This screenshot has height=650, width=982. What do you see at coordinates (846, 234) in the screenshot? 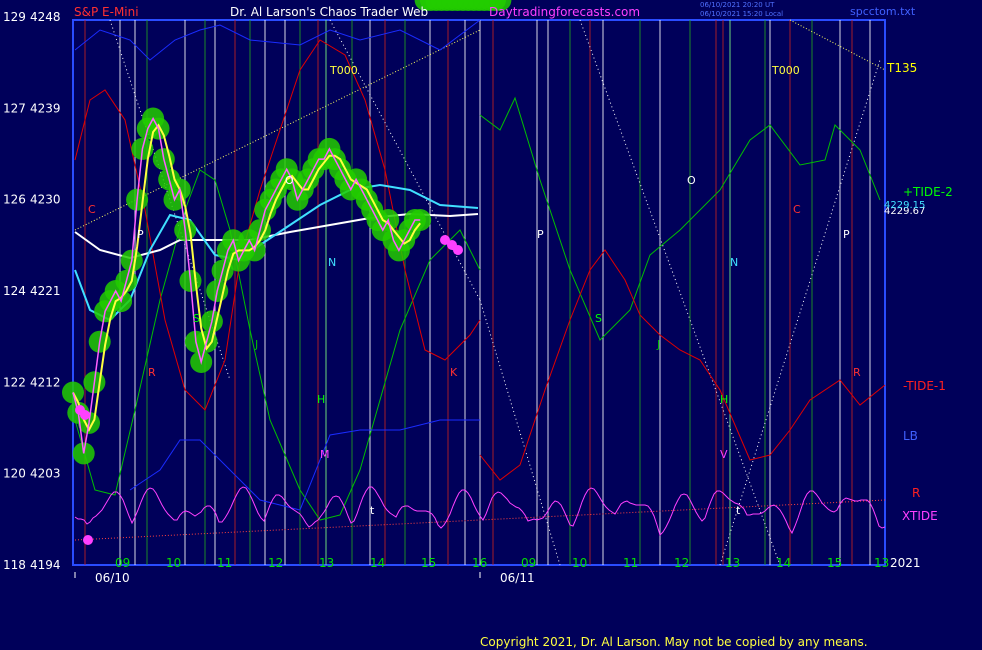
I see `marker-letter-19: P` at bounding box center [846, 234].